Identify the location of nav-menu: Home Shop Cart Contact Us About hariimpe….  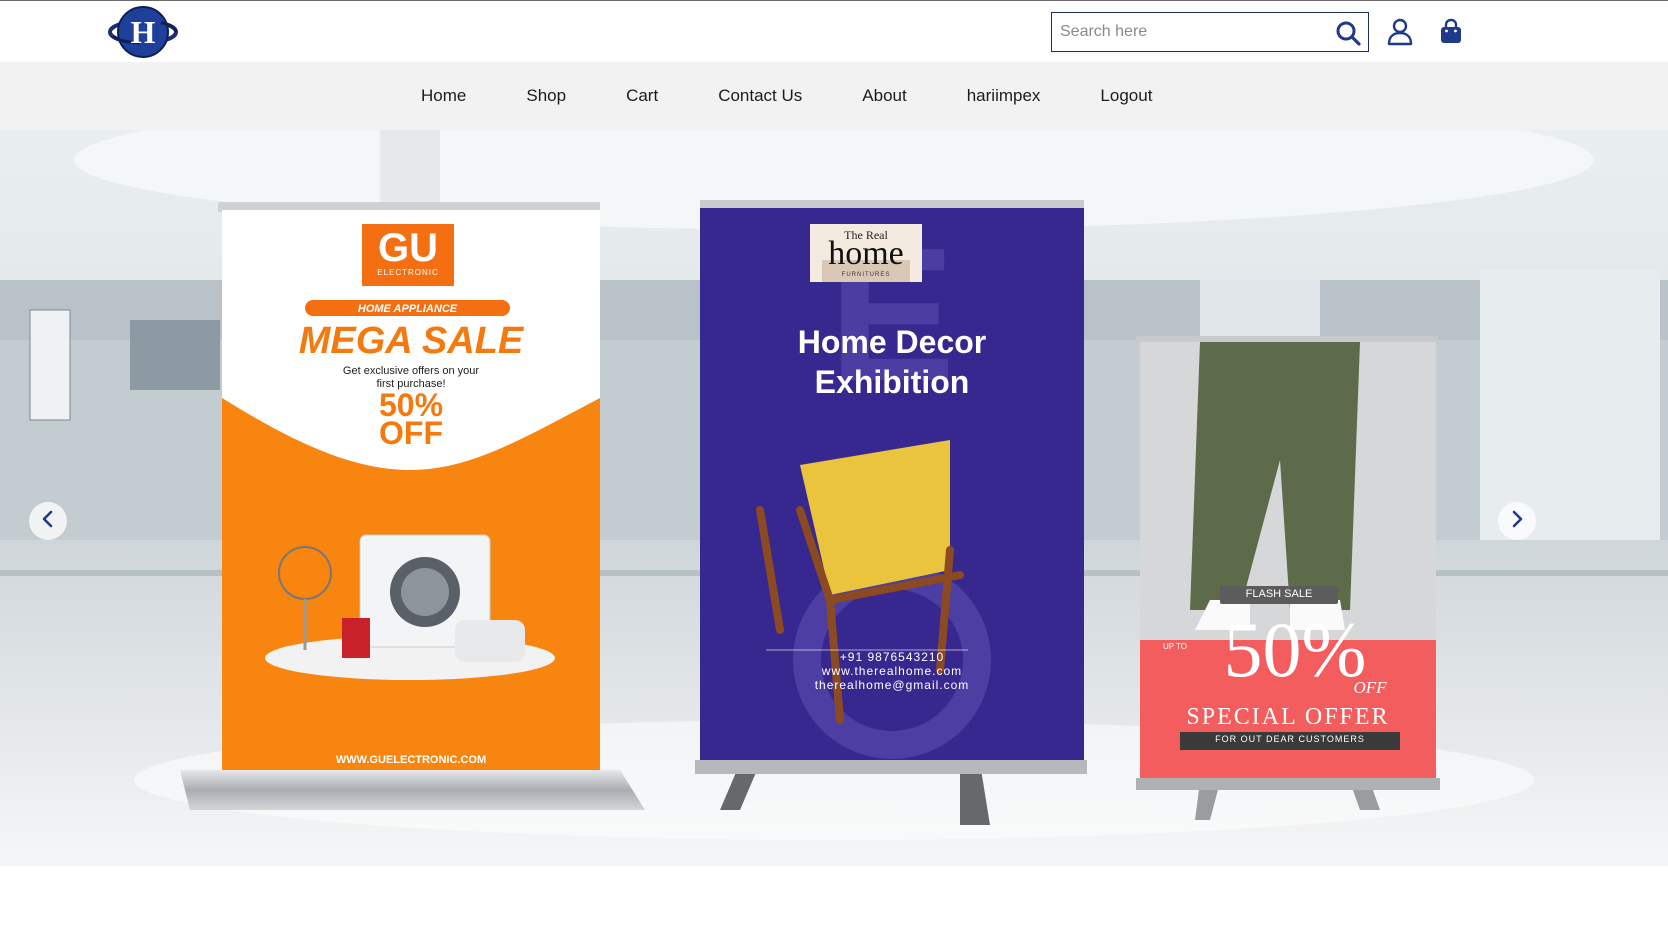
(786, 96).